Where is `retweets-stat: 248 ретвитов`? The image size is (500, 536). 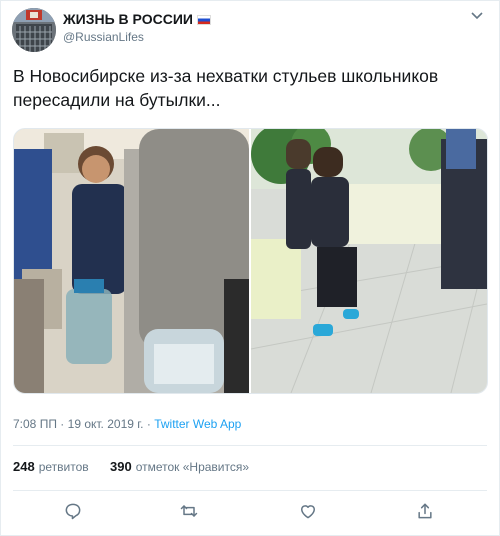 retweets-stat: 248 ретвитов is located at coordinates (51, 466).